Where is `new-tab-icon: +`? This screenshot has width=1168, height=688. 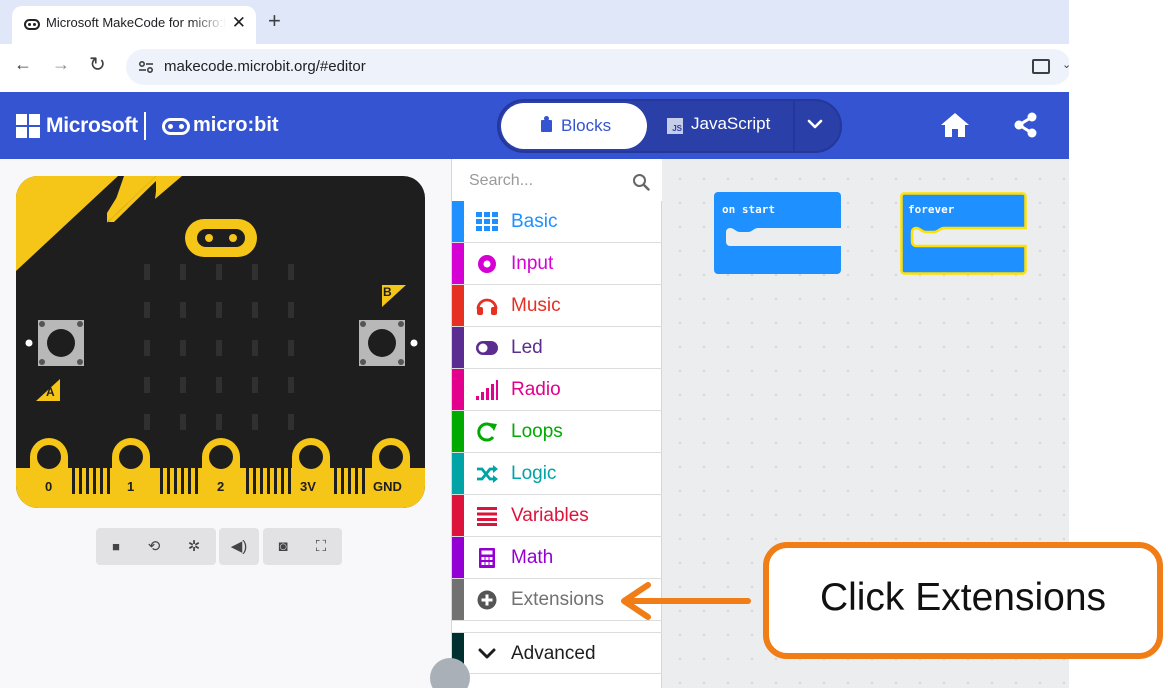
new-tab-icon: + is located at coordinates (274, 21).